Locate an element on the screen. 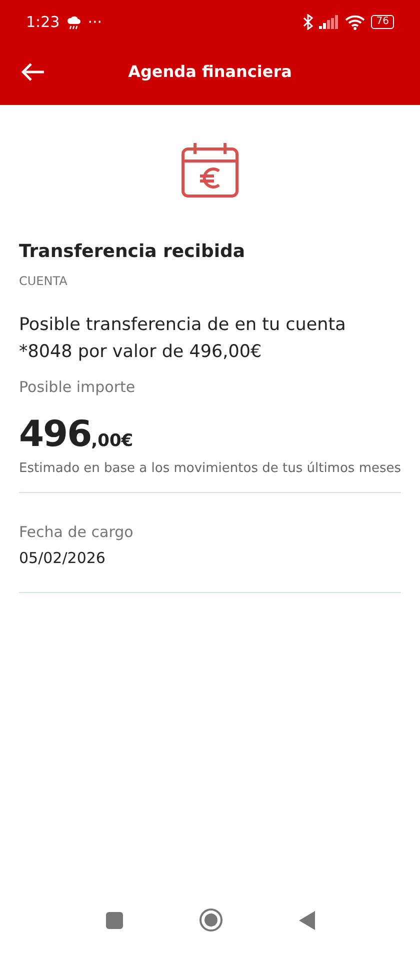 The width and height of the screenshot is (420, 957). home-button is located at coordinates (210, 920).